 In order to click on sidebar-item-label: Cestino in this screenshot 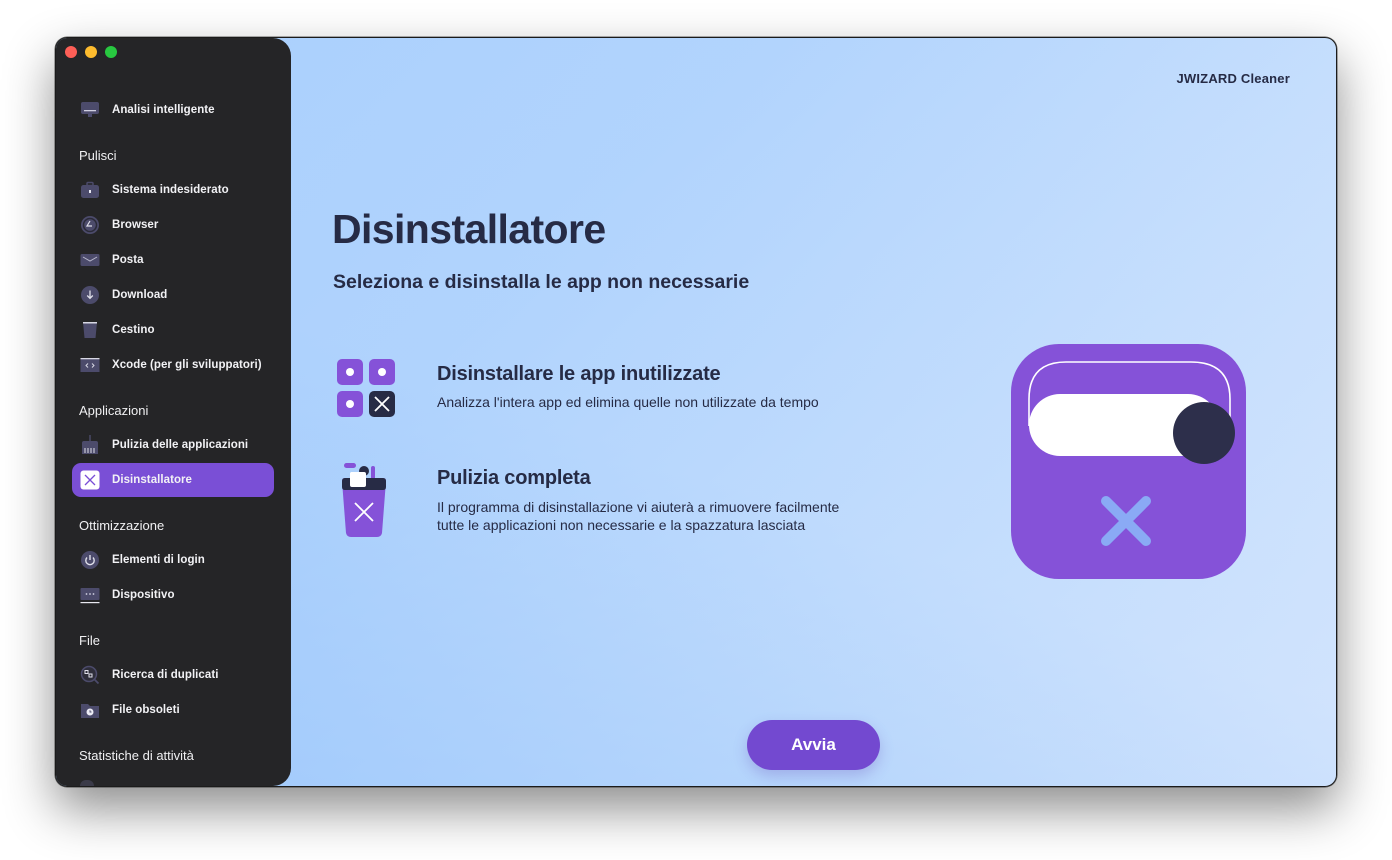, I will do `click(133, 330)`.